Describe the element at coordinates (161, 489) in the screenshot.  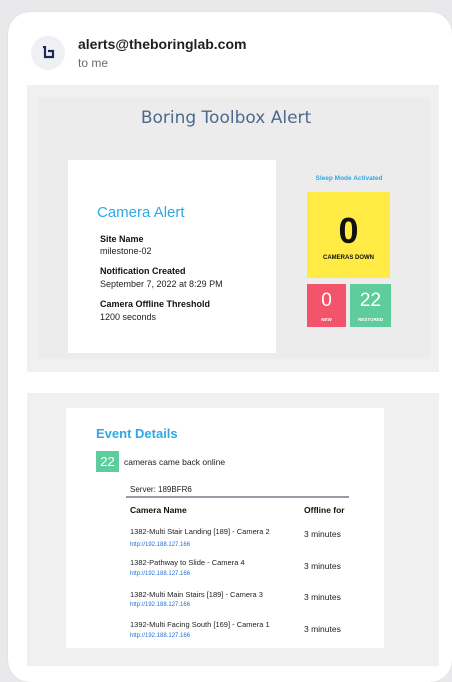
I see `server-label: Server: 189BFR6` at that location.